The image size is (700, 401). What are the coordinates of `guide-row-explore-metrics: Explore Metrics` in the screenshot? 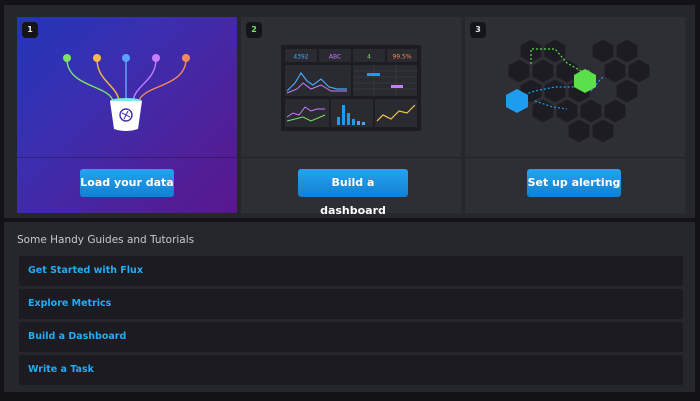 It's located at (351, 304).